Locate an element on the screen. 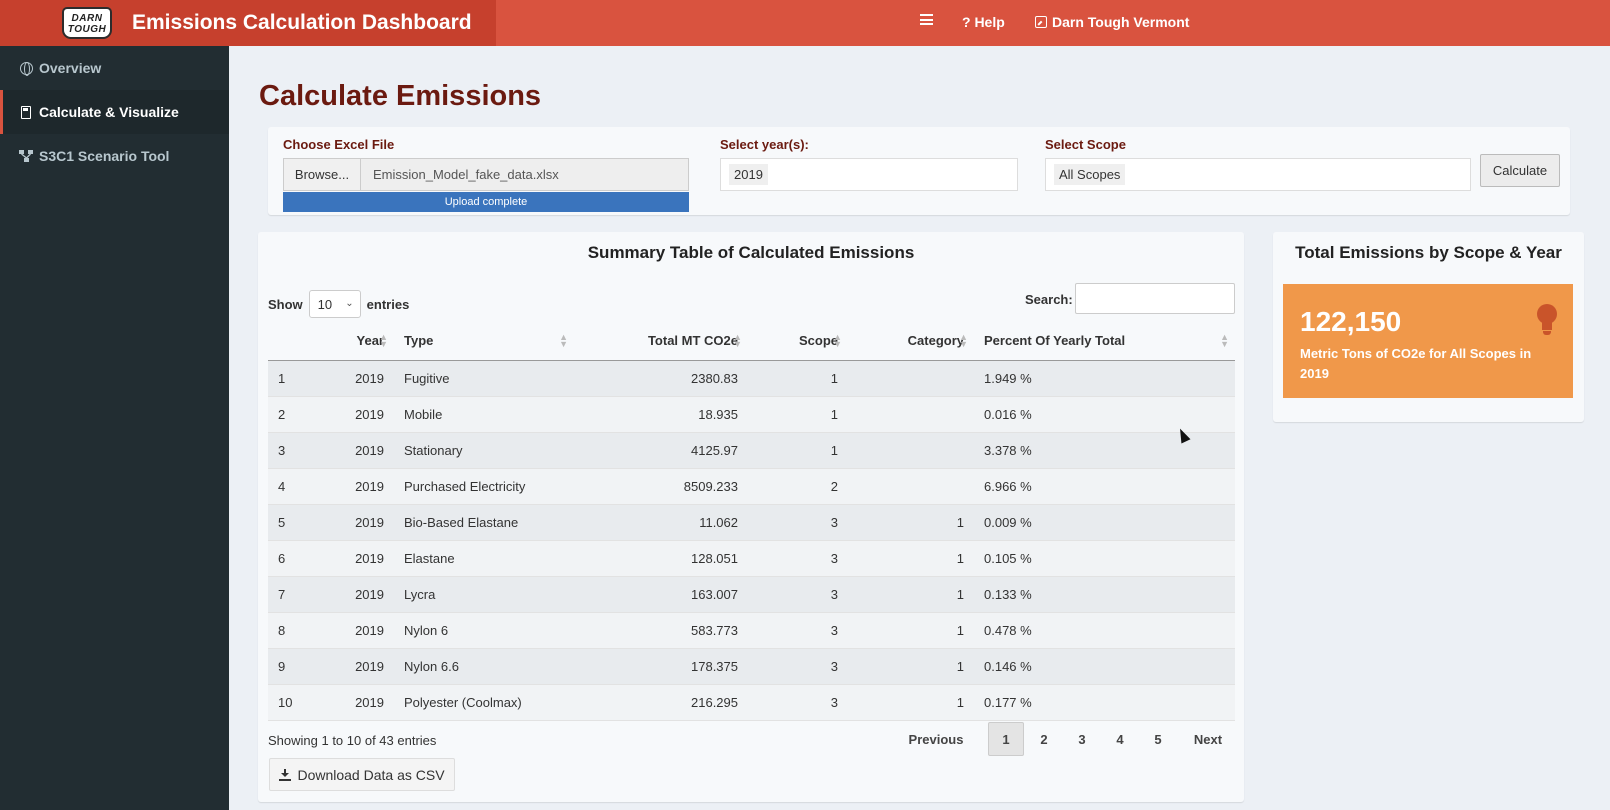 This screenshot has width=1610, height=810. help-link-label: ? Help is located at coordinates (983, 22).